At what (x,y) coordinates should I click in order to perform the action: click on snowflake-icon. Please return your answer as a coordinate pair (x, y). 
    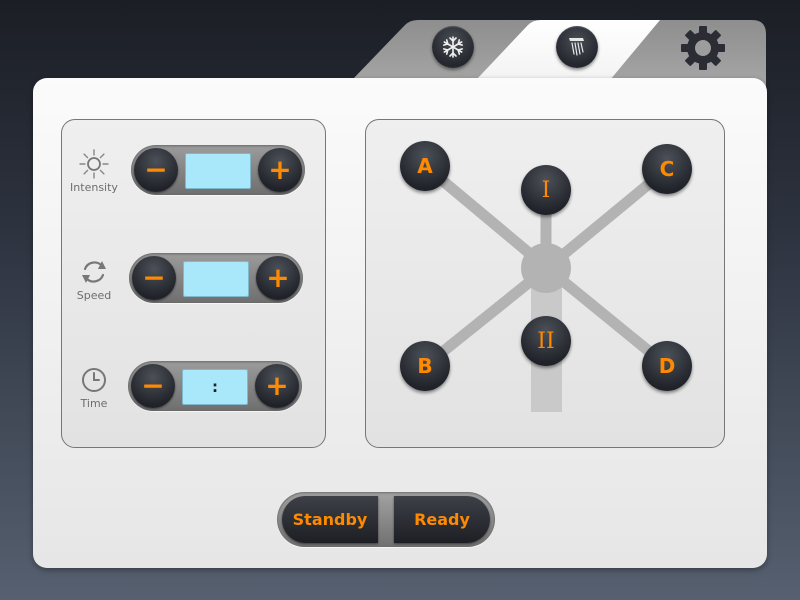
    Looking at the image, I should click on (453, 47).